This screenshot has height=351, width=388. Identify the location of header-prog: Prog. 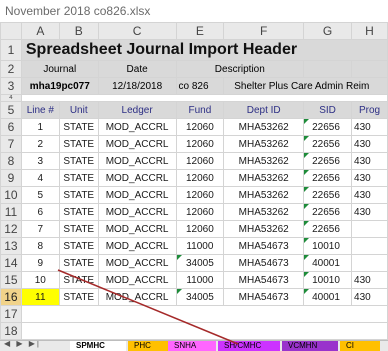
(369, 110).